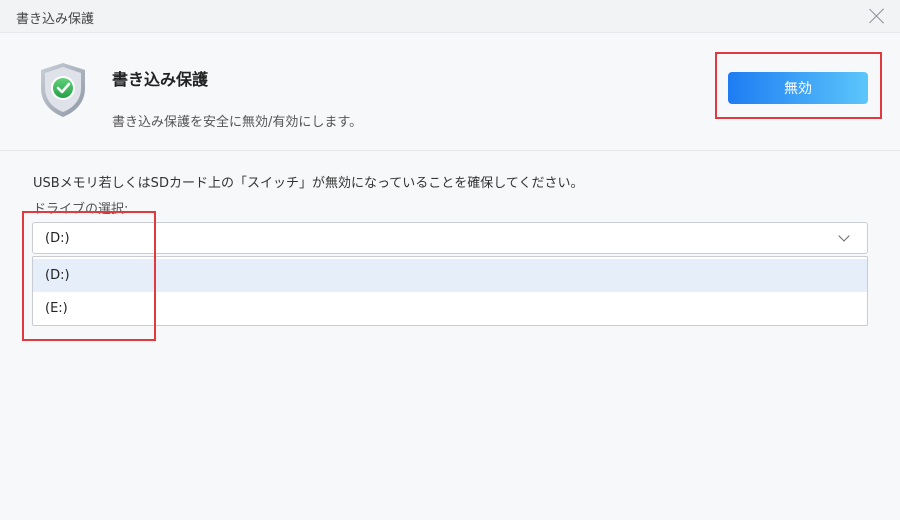 Image resolution: width=900 pixels, height=520 pixels. I want to click on title-bar: 書き込み保護, so click(450, 16).